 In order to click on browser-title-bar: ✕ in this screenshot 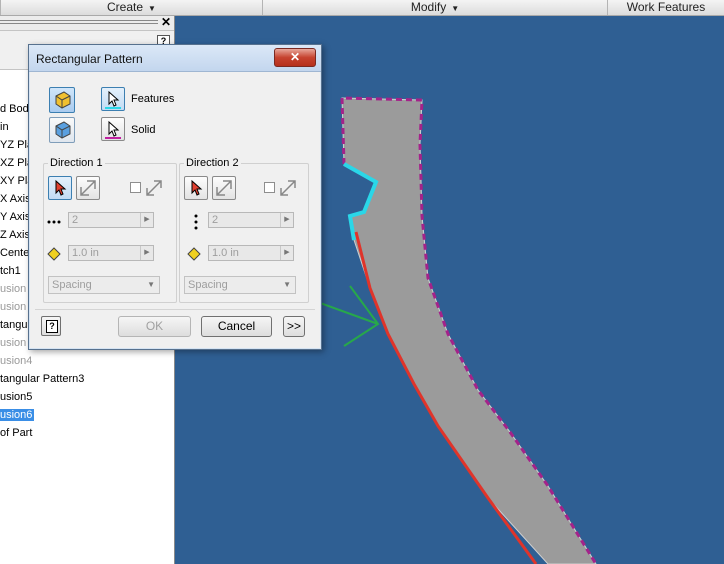, I will do `click(87, 23)`.